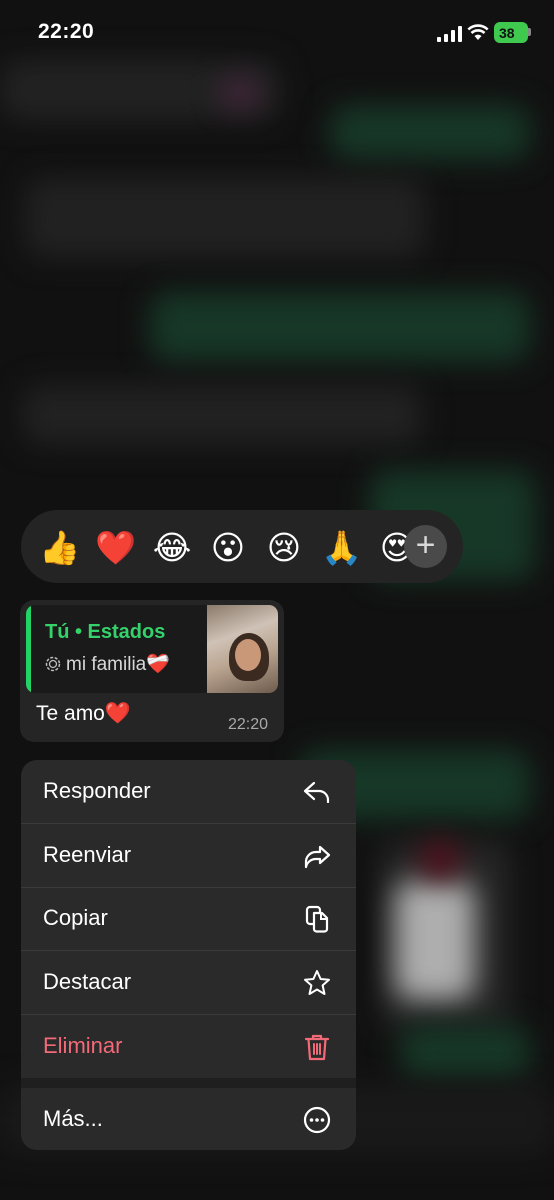 The image size is (554, 1200). I want to click on reaction-surprised: 😮, so click(228, 548).